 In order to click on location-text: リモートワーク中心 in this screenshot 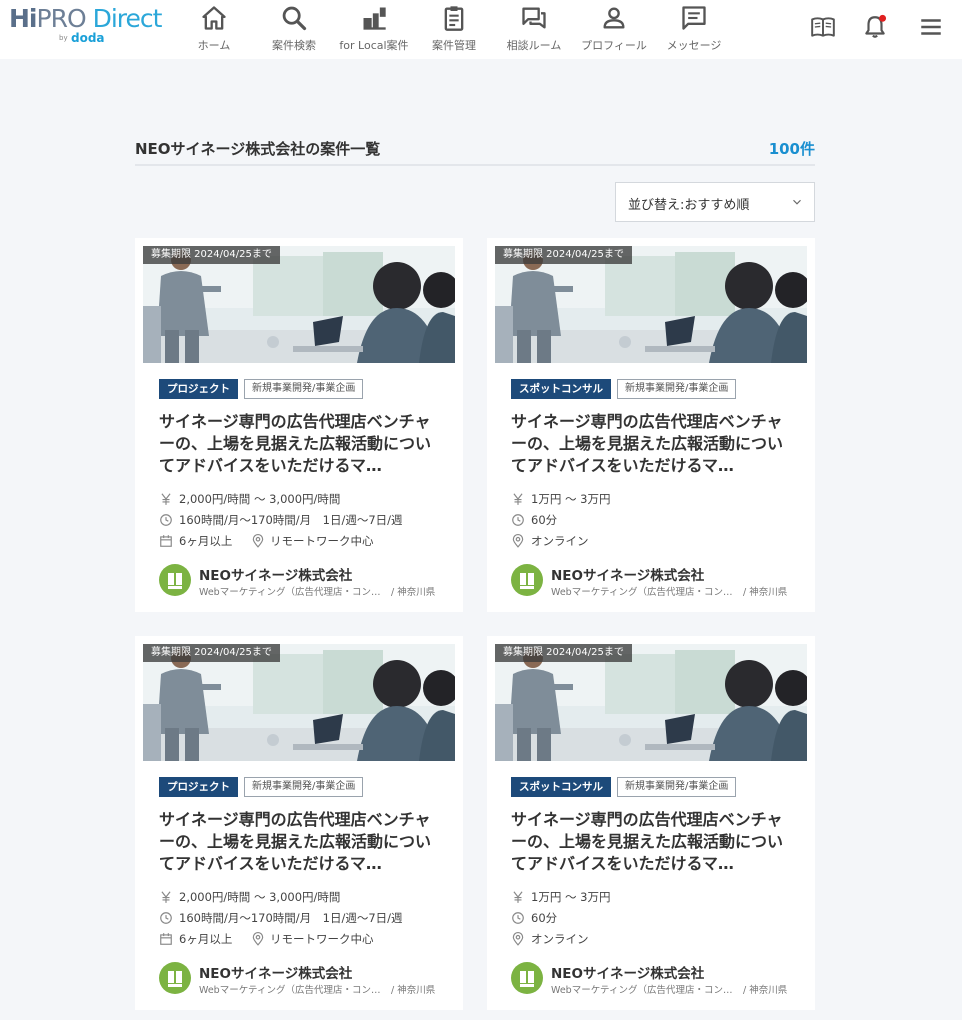, I will do `click(322, 541)`.